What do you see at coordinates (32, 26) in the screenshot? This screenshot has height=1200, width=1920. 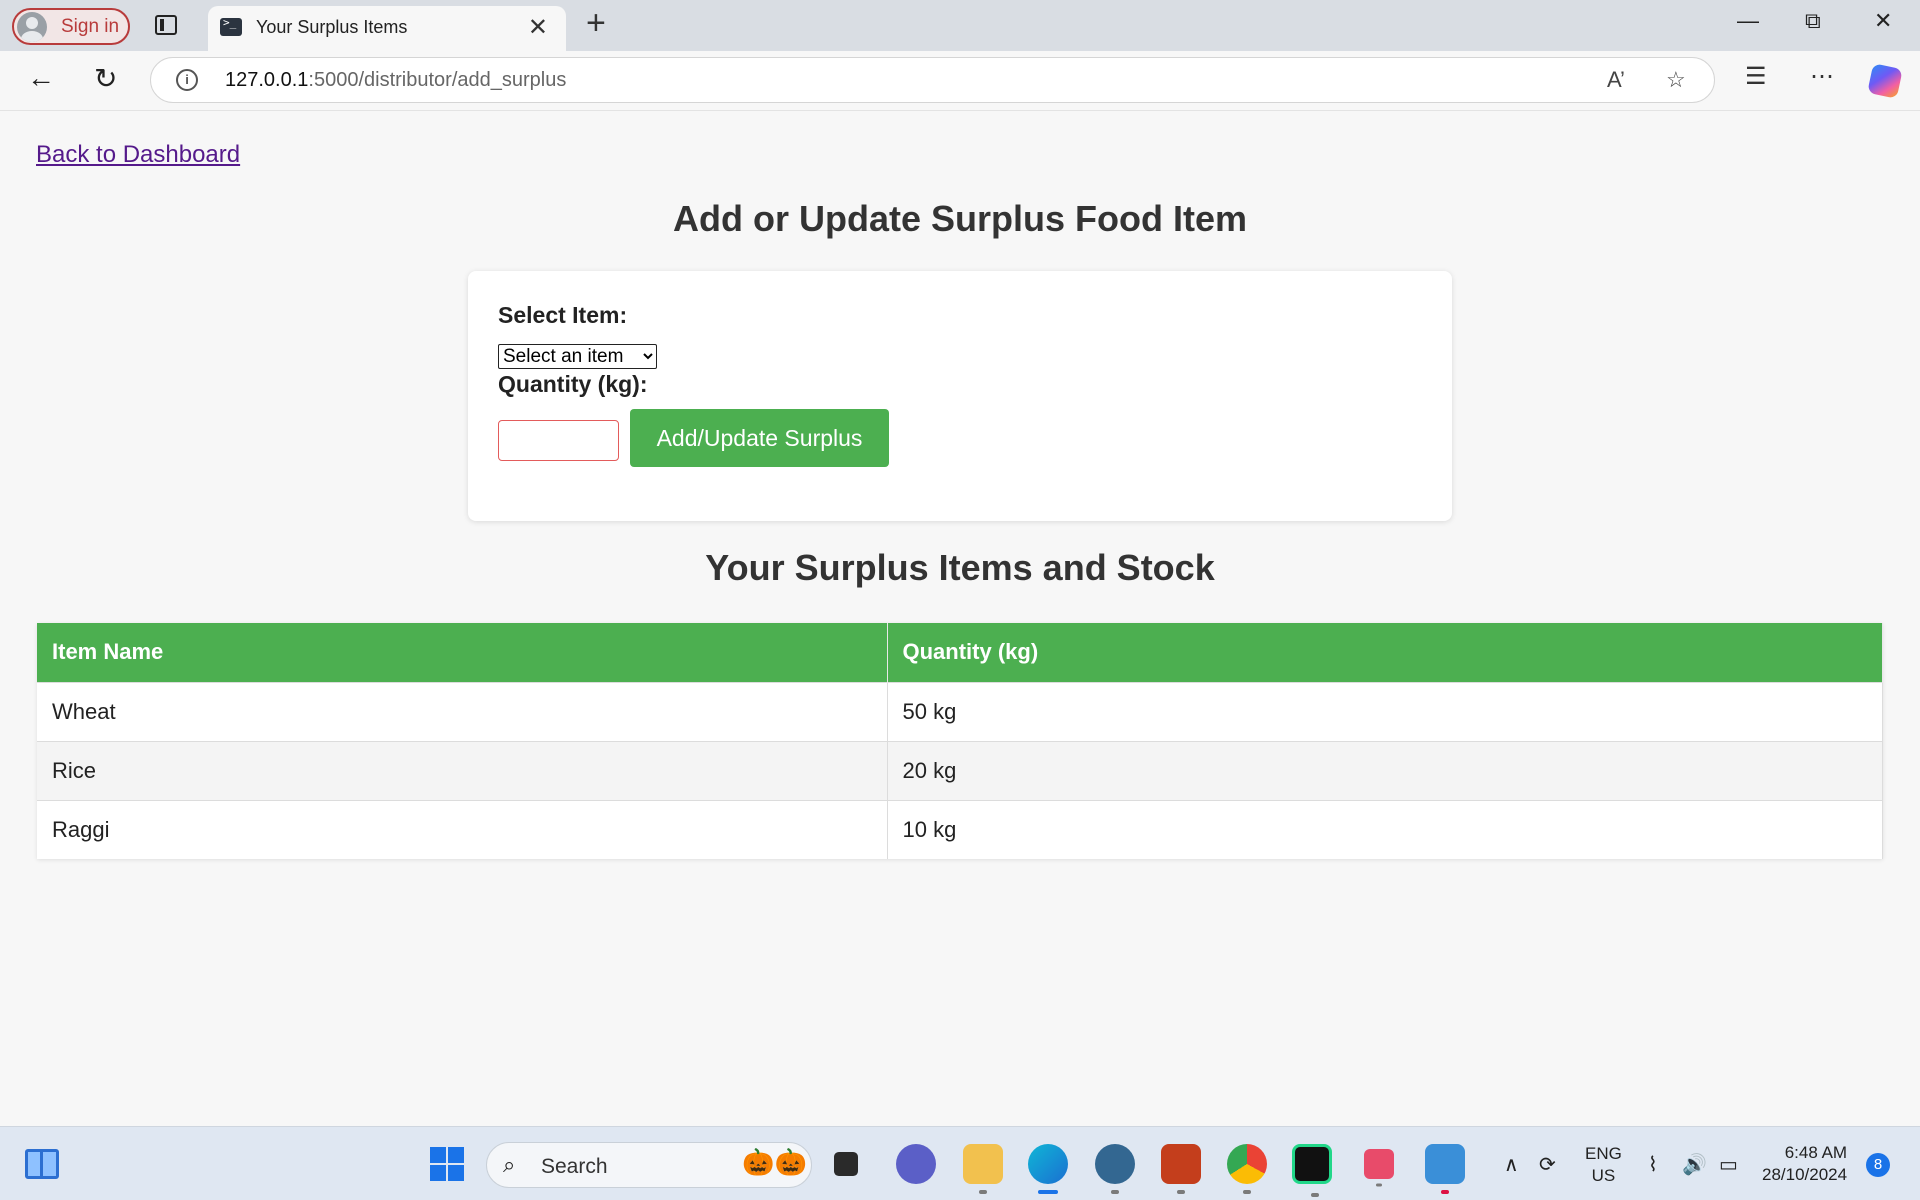 I see `profile-avatar-icon` at bounding box center [32, 26].